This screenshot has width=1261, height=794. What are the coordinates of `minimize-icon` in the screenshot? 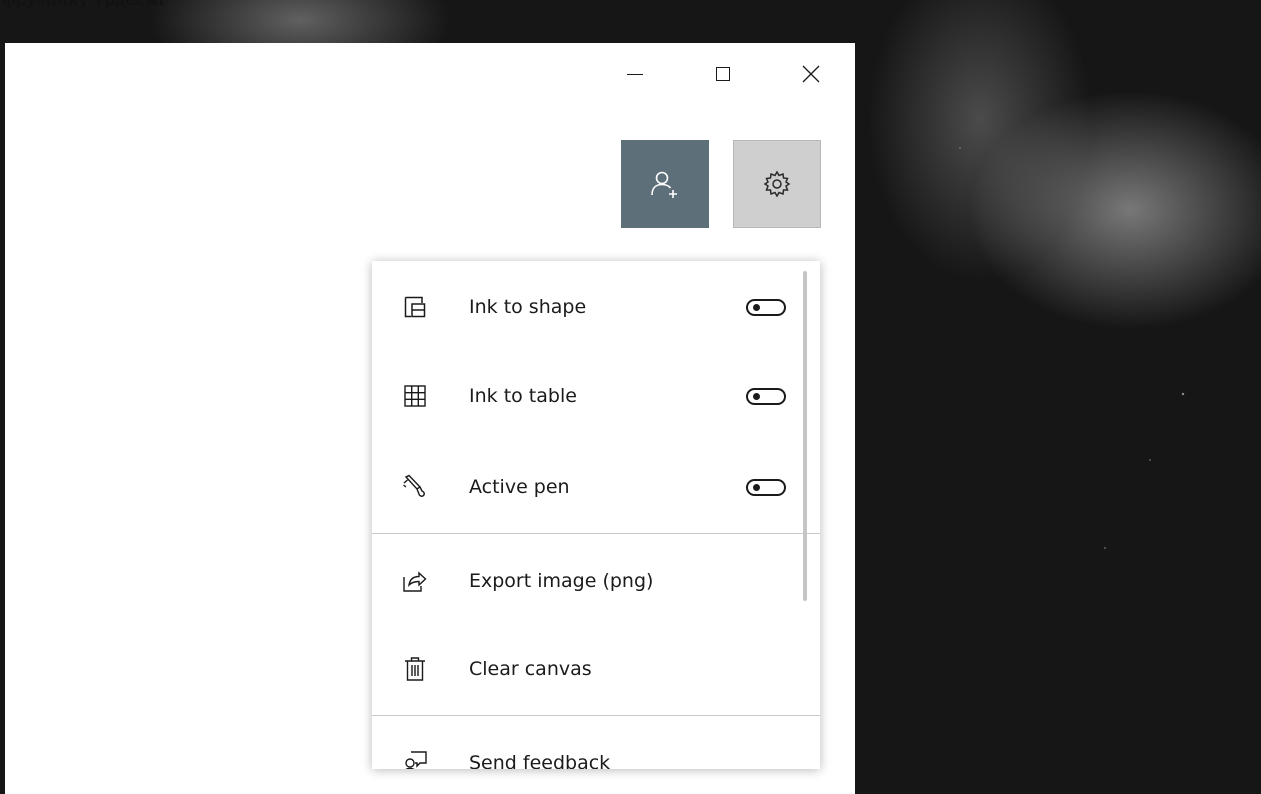 It's located at (635, 74).